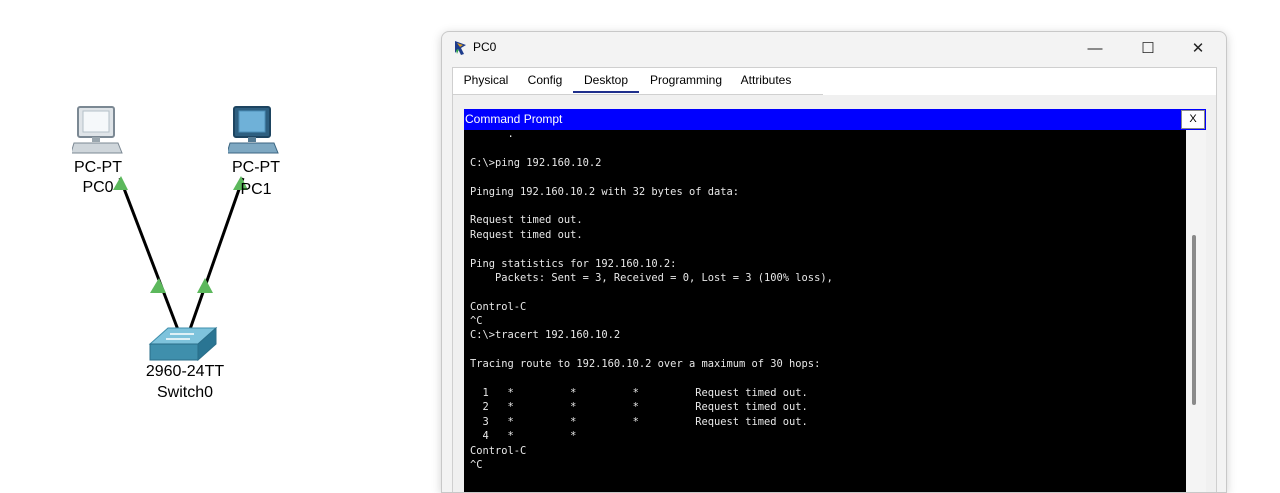  I want to click on command-prompt-title: Command Prompt, so click(514, 119).